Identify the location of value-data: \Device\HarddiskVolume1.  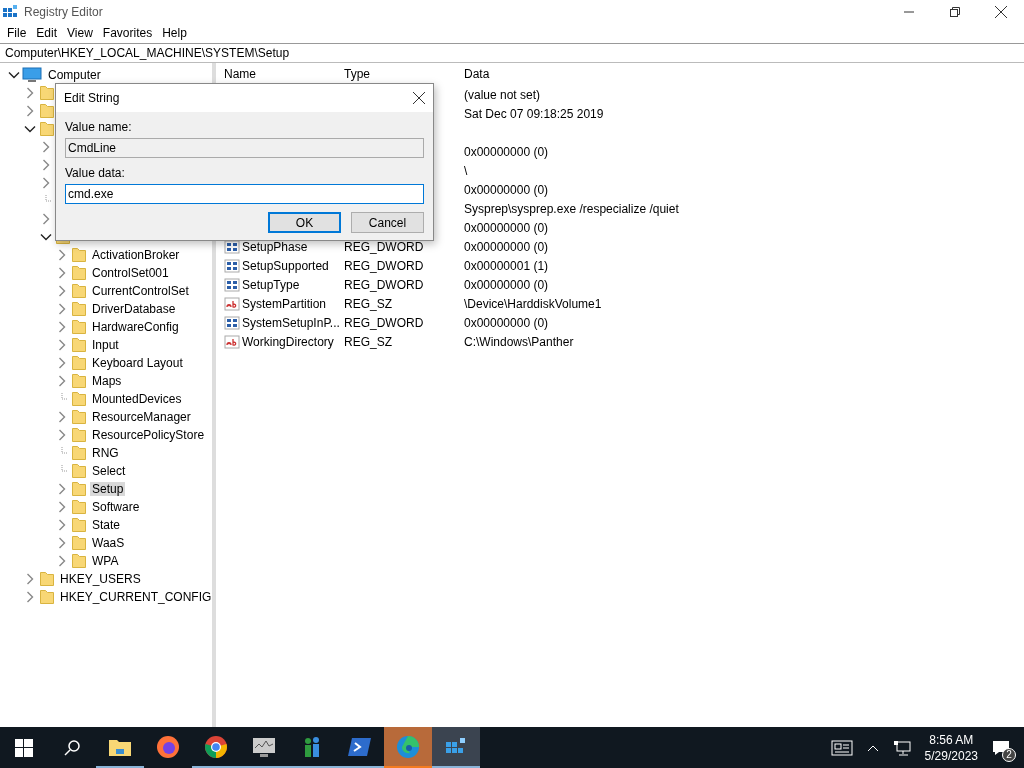
(533, 303).